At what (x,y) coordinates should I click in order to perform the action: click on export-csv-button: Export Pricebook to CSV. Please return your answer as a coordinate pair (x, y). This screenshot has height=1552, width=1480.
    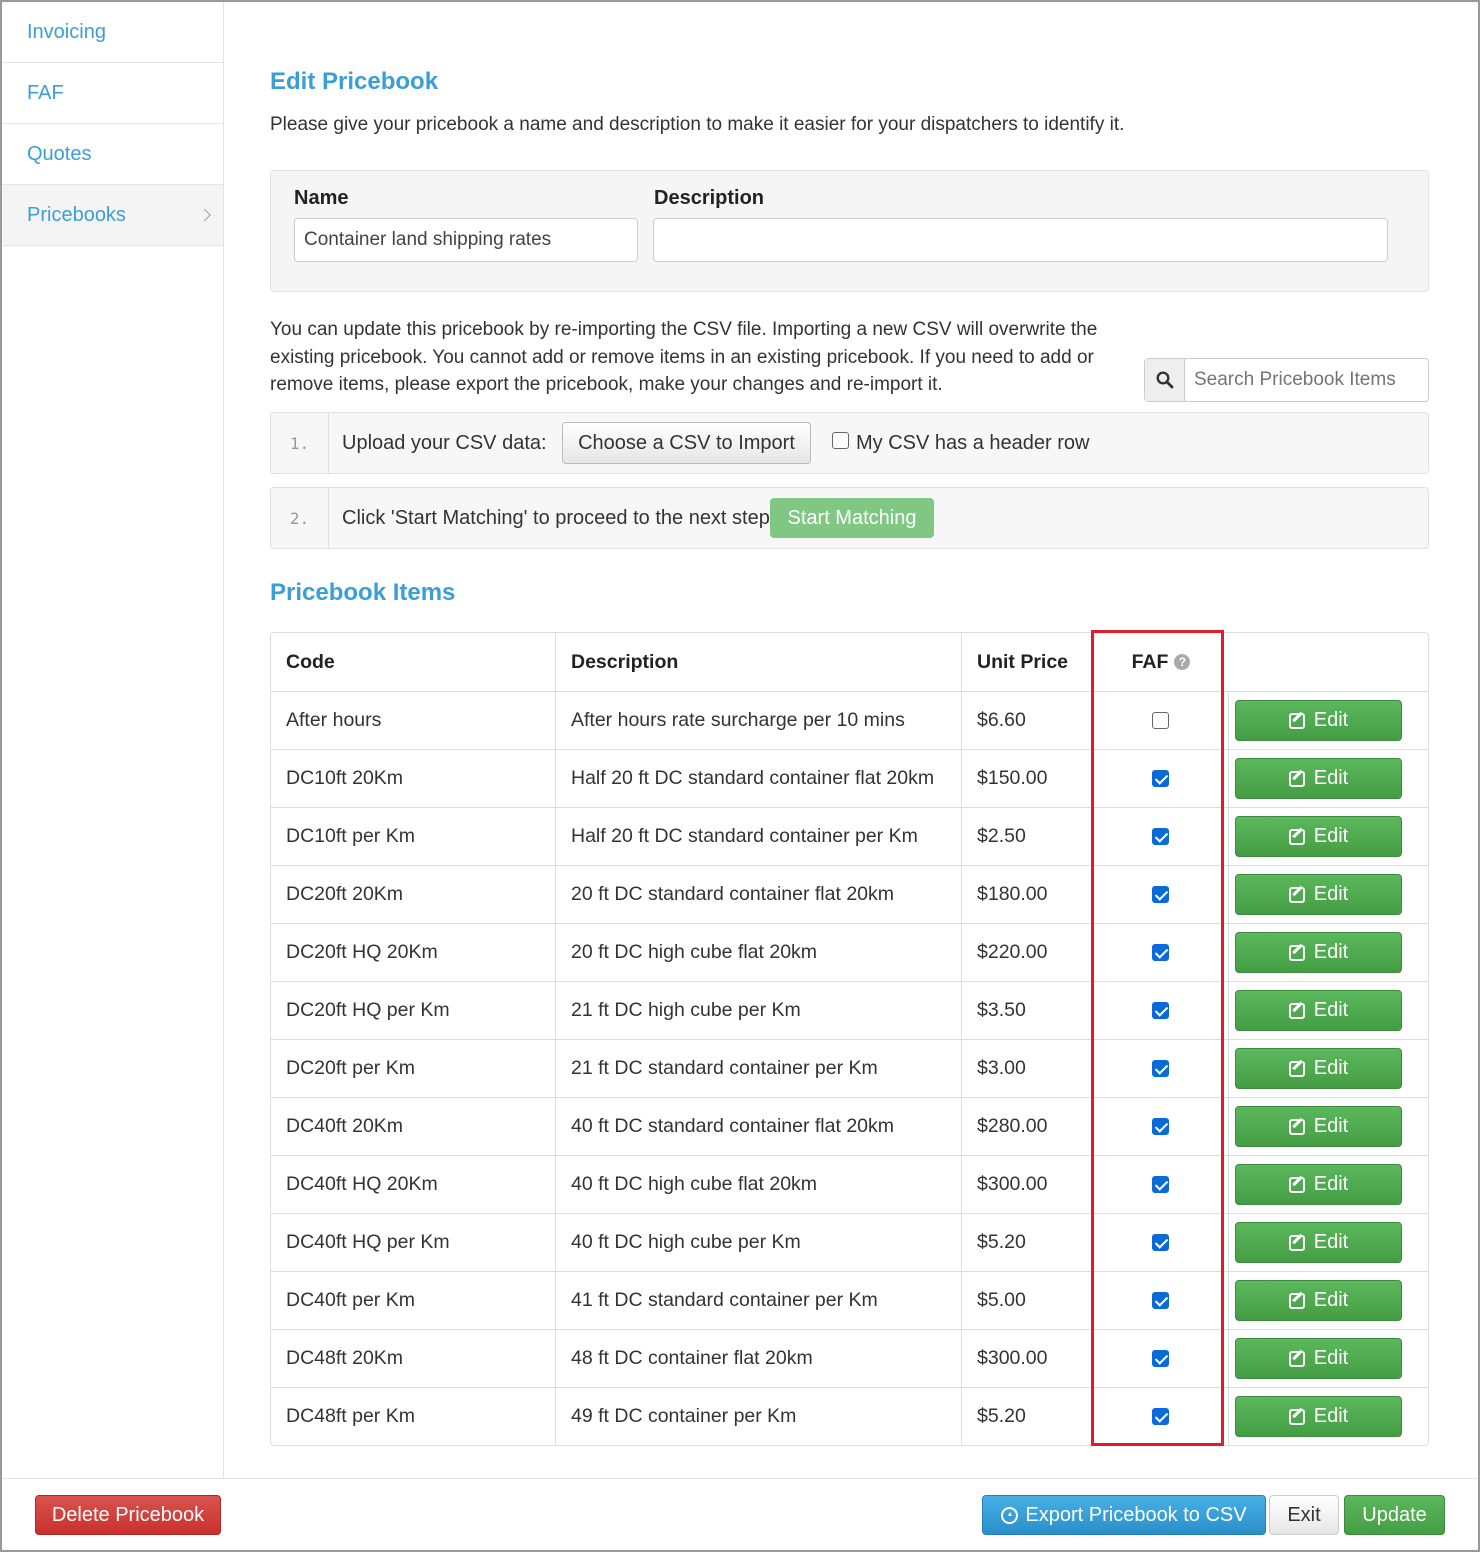
    Looking at the image, I should click on (1124, 1515).